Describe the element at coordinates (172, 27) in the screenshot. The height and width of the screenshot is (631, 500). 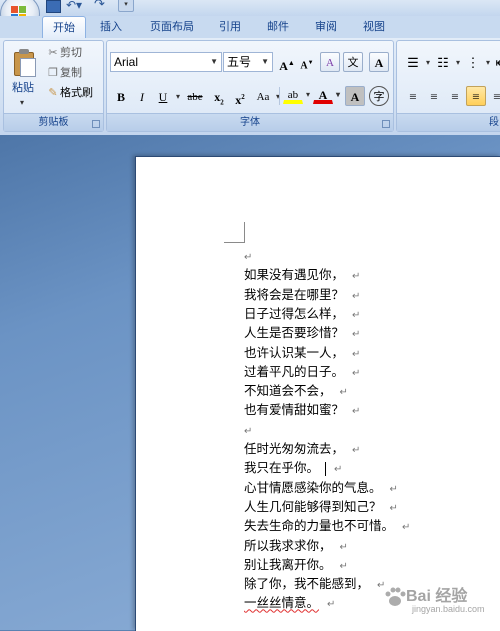
I see `tab-page-layout: 页面布局` at that location.